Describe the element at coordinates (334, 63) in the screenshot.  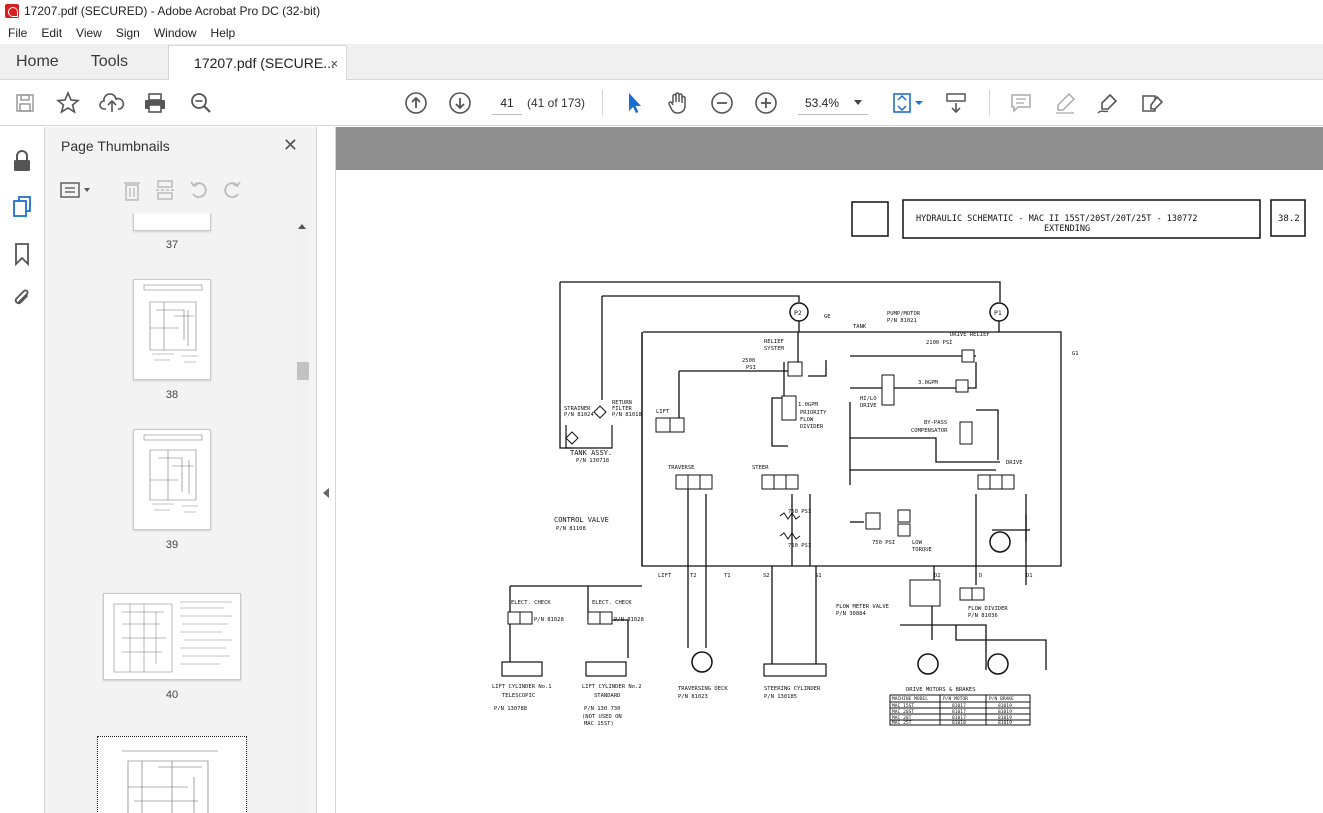
I see `close-tab-icon: ×` at that location.